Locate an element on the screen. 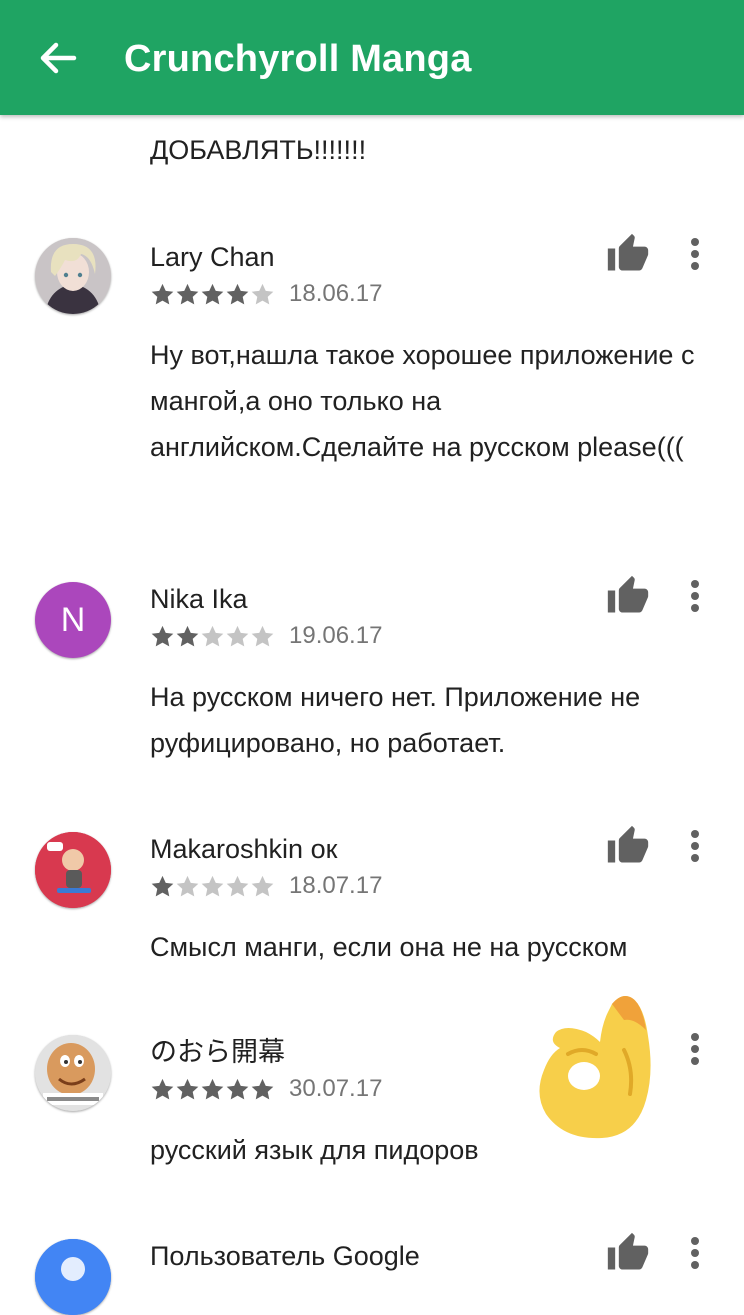  cartoon-face-avatar-image is located at coordinates (73, 1073).